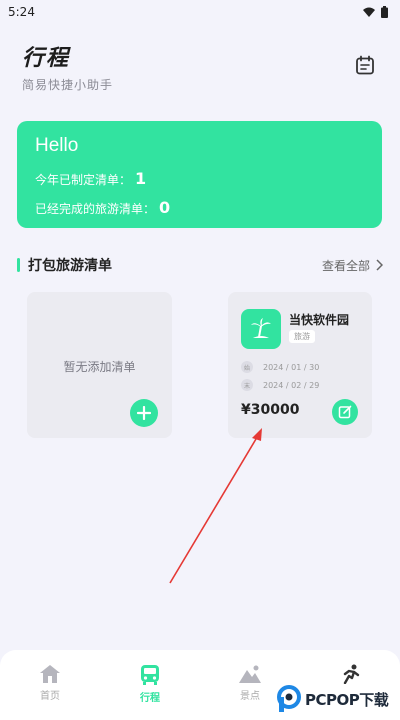 The image size is (400, 720). Describe the element at coordinates (302, 336) in the screenshot. I see `trip-tag: 旅游` at that location.